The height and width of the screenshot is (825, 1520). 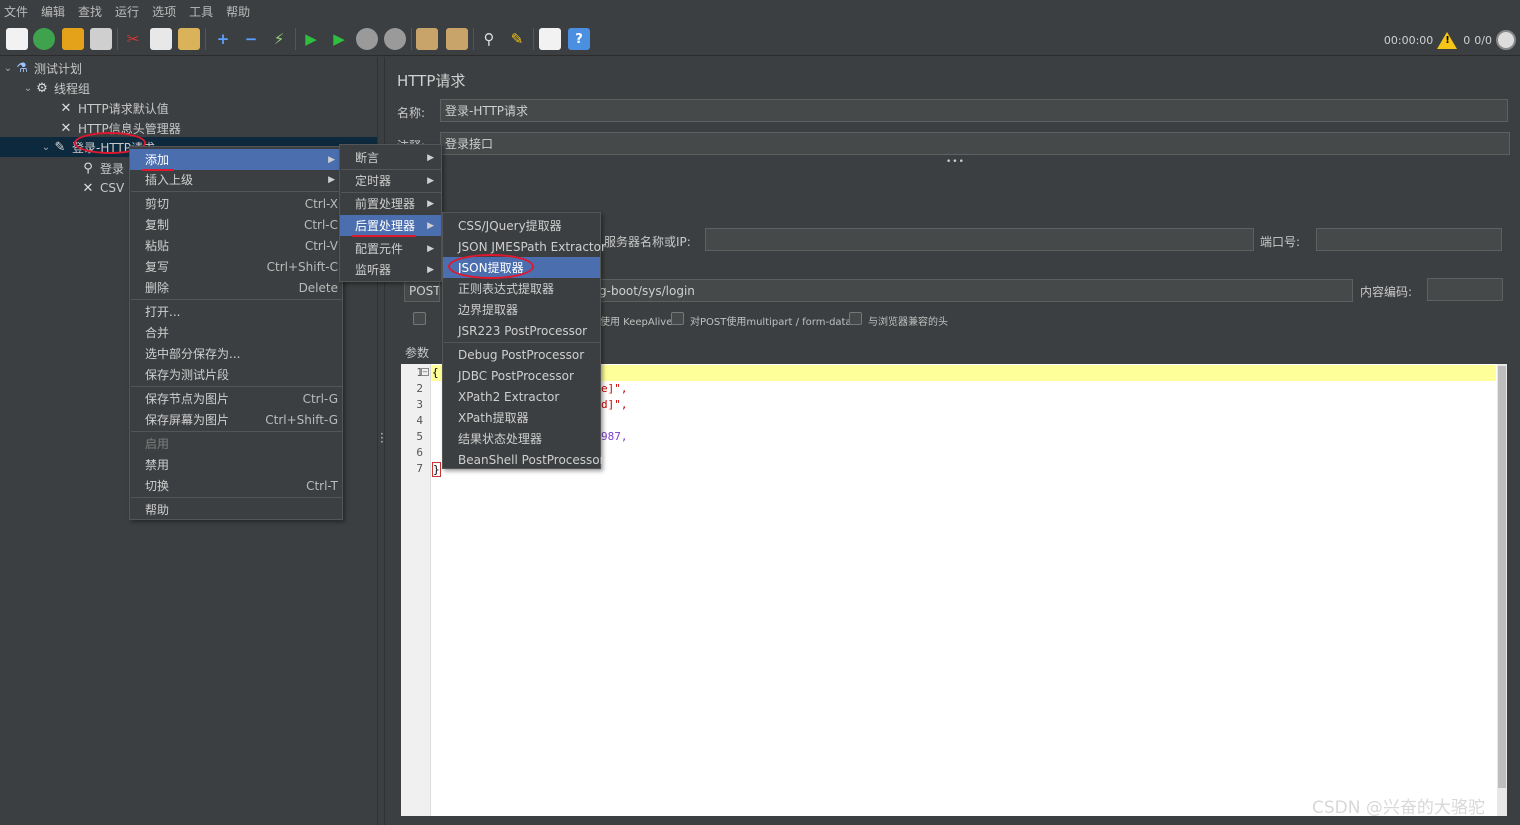 I want to click on reset-search-icon: ✎, so click(x=517, y=39).